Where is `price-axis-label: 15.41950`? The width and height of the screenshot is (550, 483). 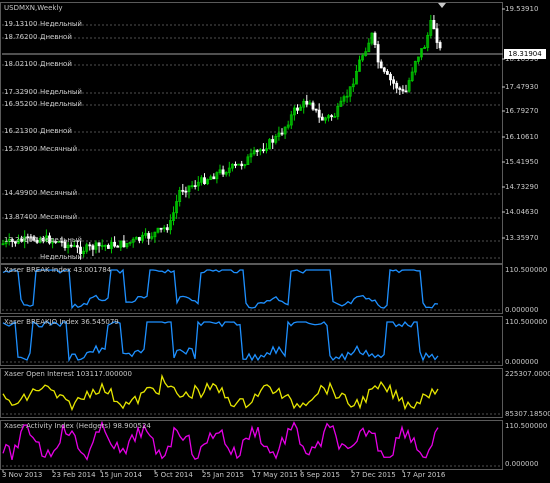
price-axis-label: 15.41950 is located at coordinates (522, 162).